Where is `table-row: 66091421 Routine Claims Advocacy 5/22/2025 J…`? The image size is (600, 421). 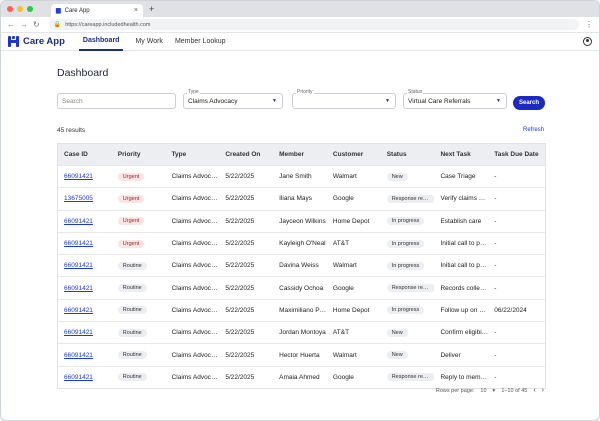
table-row: 66091421 Routine Claims Advocacy 5/22/2025 J… is located at coordinates (301, 332).